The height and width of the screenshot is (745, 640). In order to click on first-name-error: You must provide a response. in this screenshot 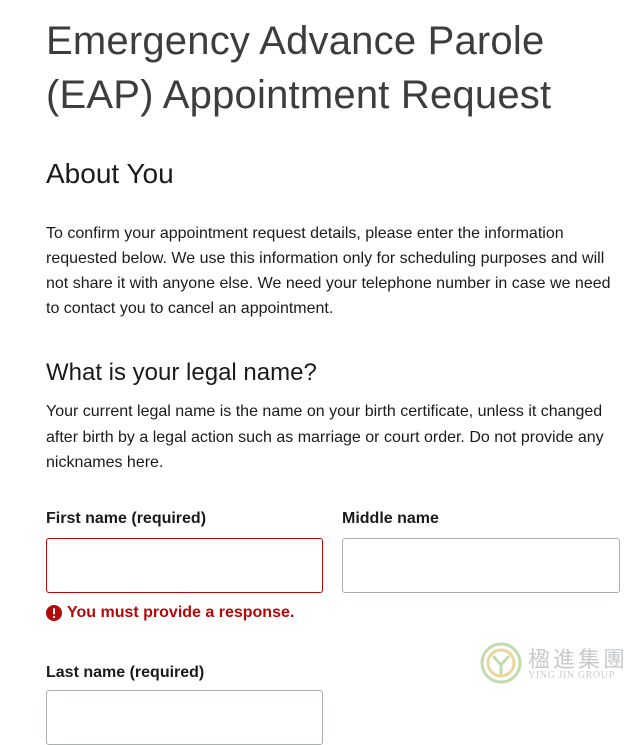, I will do `click(170, 613)`.